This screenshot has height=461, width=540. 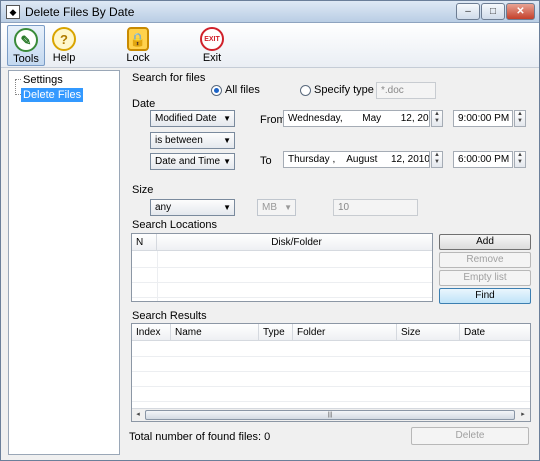 I want to click on lock-button: 🔒 Lock, so click(x=138, y=45).